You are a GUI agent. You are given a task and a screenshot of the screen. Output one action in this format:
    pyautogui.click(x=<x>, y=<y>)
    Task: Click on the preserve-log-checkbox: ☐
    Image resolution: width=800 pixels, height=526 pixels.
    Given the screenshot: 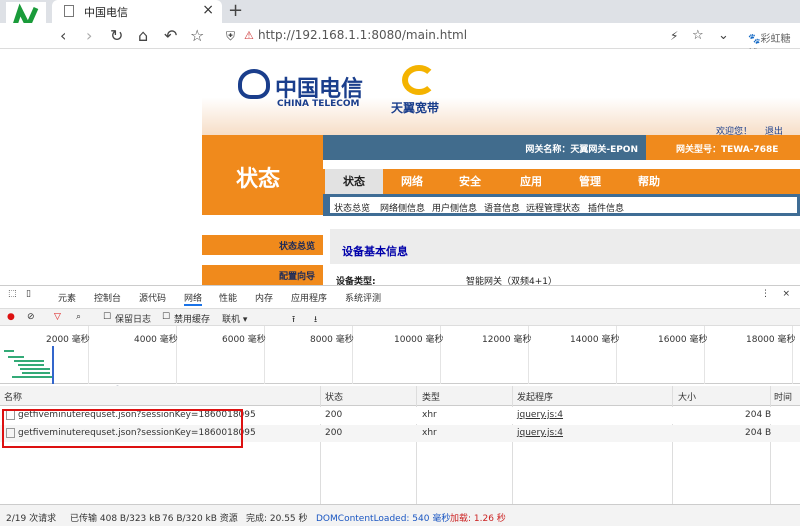 What is the action you would take?
    pyautogui.click(x=107, y=317)
    